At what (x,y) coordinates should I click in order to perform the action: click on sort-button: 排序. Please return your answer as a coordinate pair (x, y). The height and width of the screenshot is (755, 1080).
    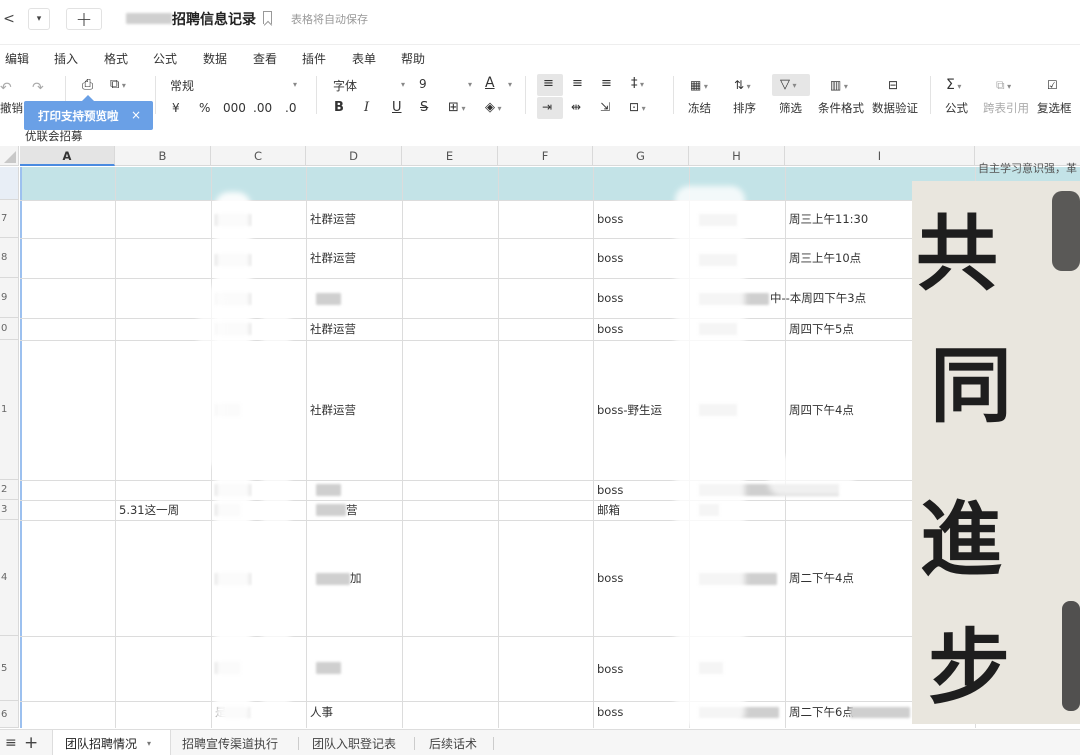
    Looking at the image, I should click on (744, 108).